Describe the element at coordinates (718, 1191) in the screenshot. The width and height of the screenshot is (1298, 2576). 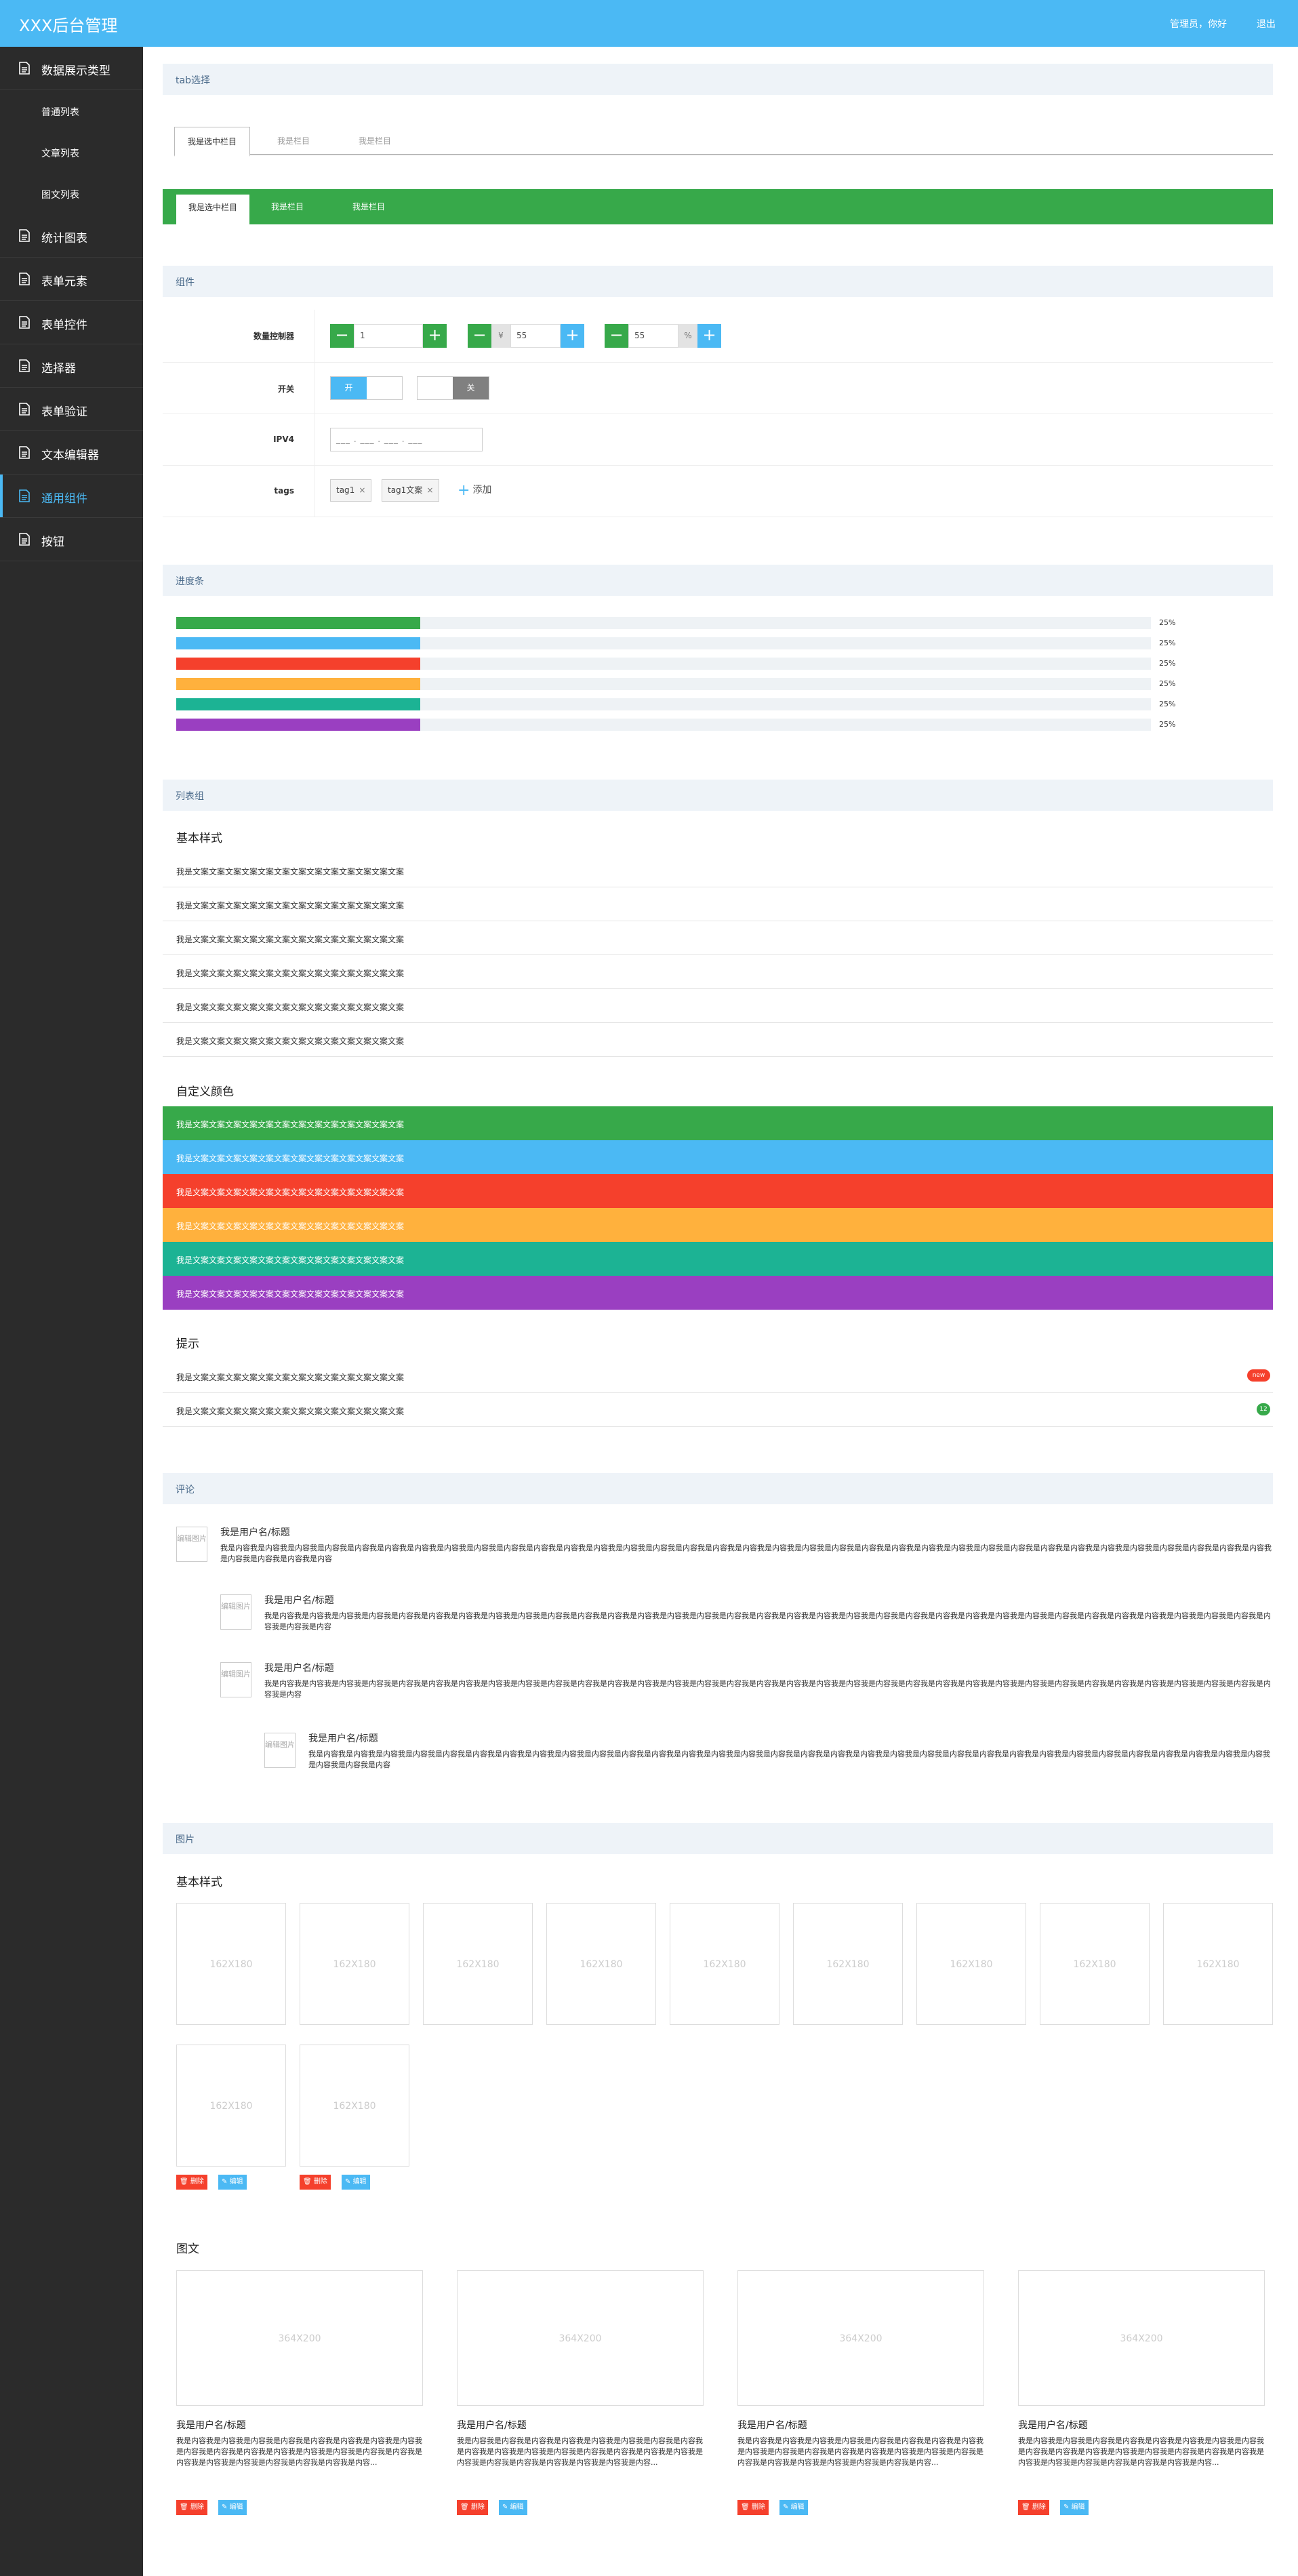
I see `list-item-red: 我是文案文案文案文案文案文案文案文案文案文案文案文案文案` at that location.